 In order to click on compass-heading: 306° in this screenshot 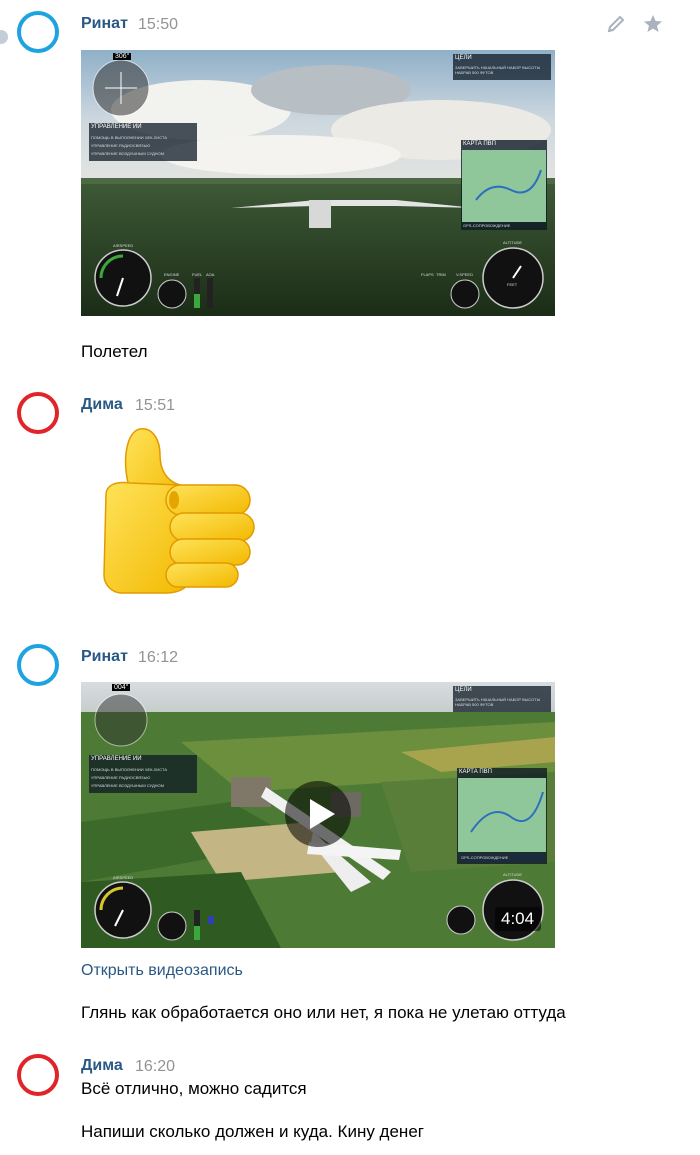, I will do `click(122, 56)`.